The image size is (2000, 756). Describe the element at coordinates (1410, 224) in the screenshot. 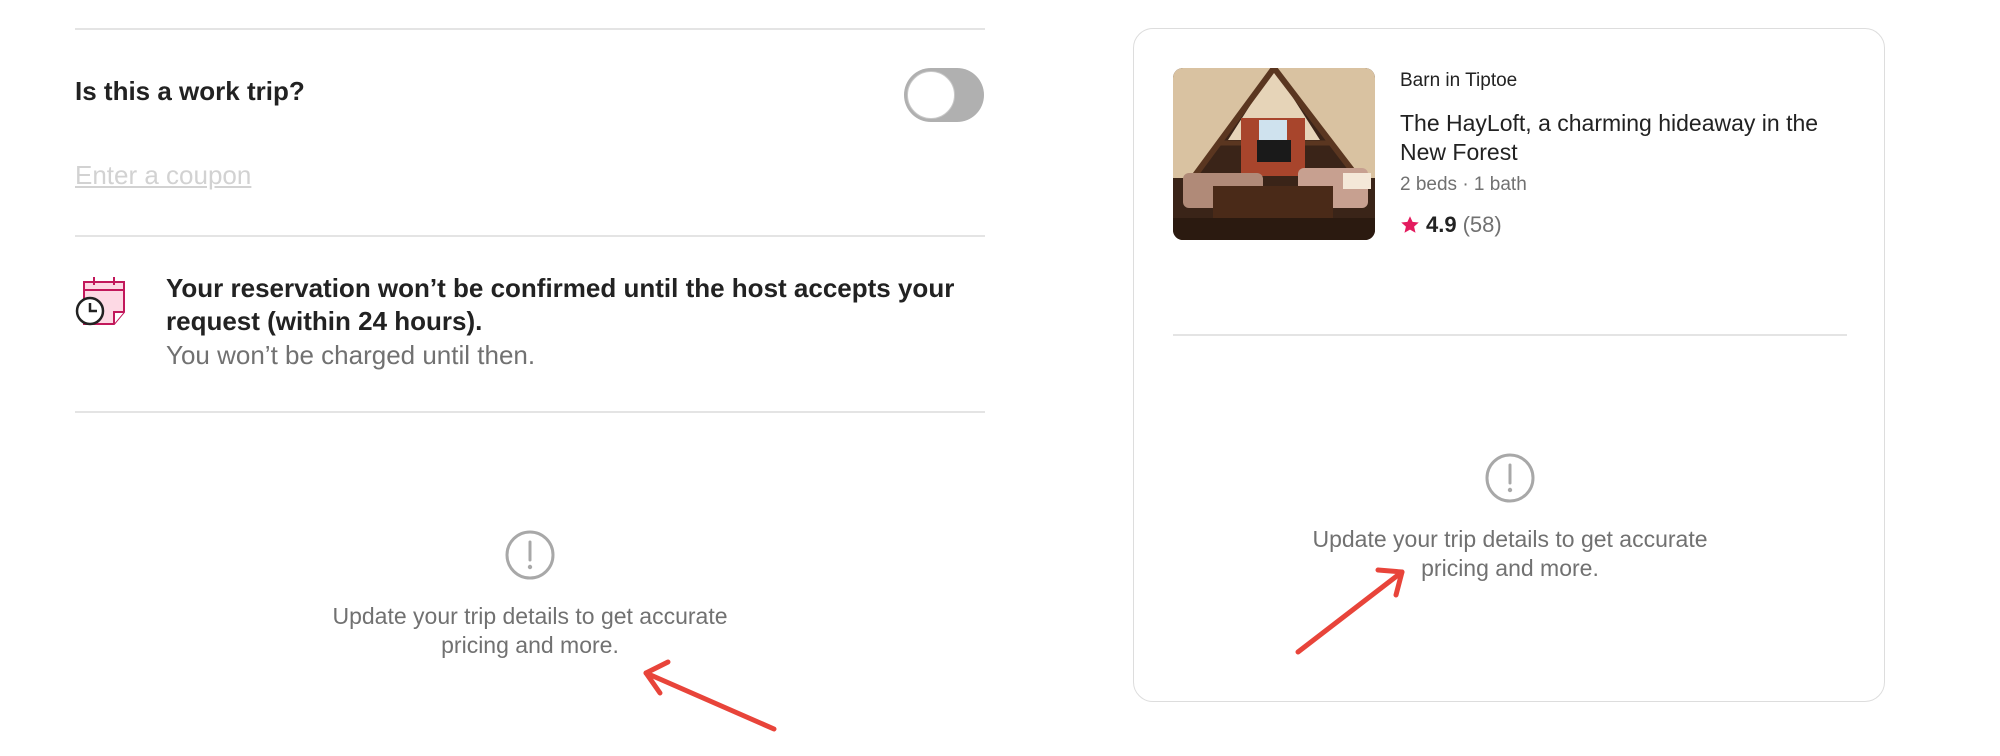

I see `star-icon` at that location.